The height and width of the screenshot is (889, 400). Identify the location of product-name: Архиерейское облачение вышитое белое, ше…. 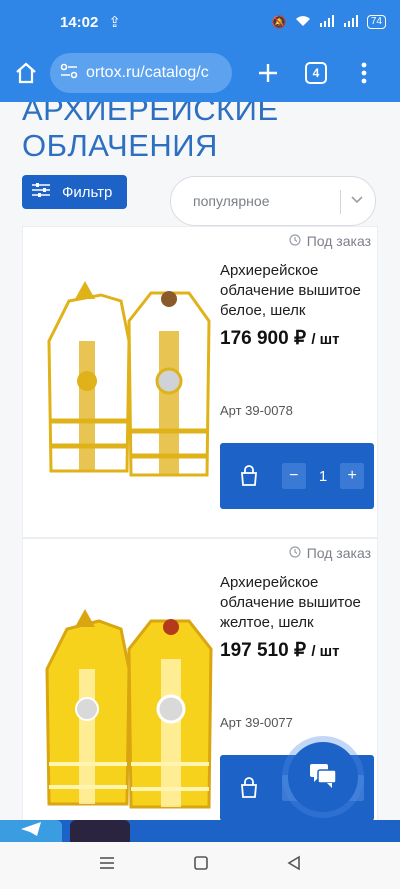
(297, 291).